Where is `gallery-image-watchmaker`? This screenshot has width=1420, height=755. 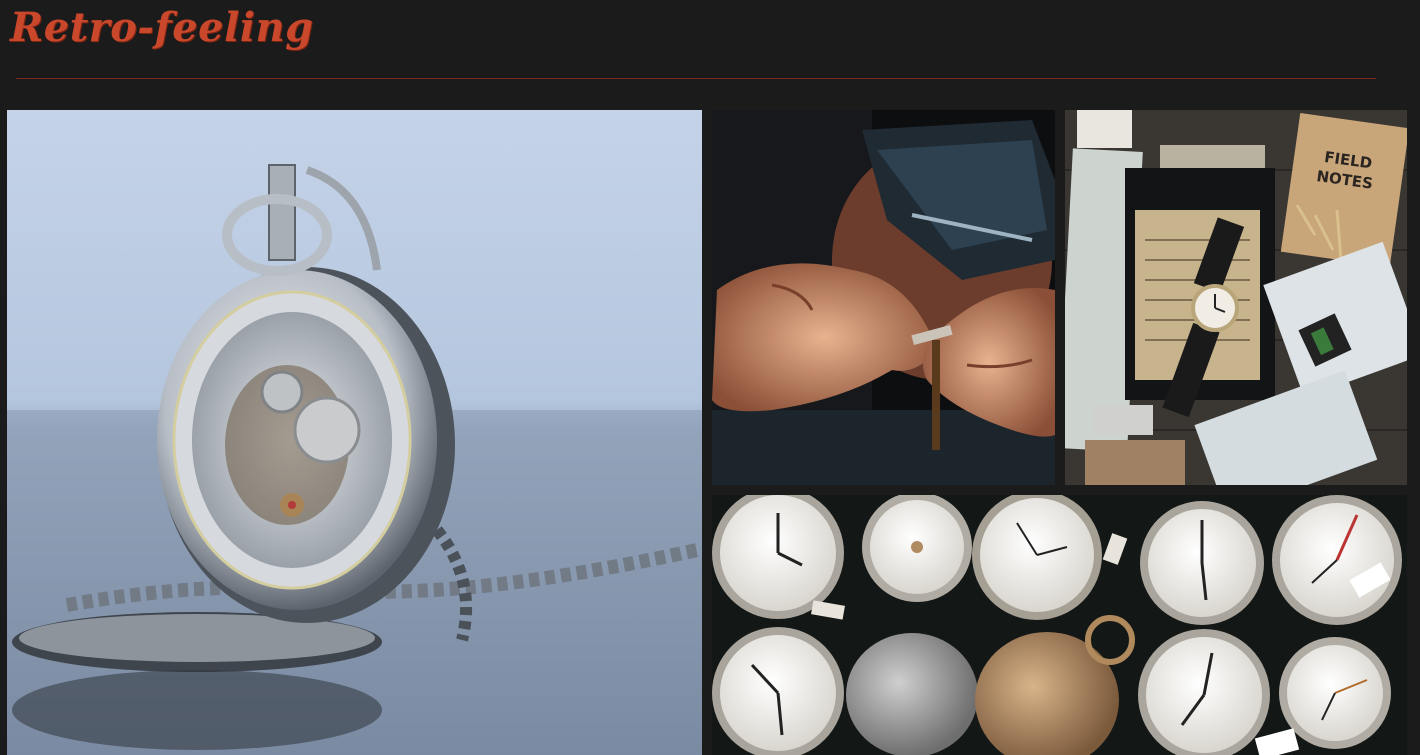
gallery-image-watchmaker is located at coordinates (883, 297).